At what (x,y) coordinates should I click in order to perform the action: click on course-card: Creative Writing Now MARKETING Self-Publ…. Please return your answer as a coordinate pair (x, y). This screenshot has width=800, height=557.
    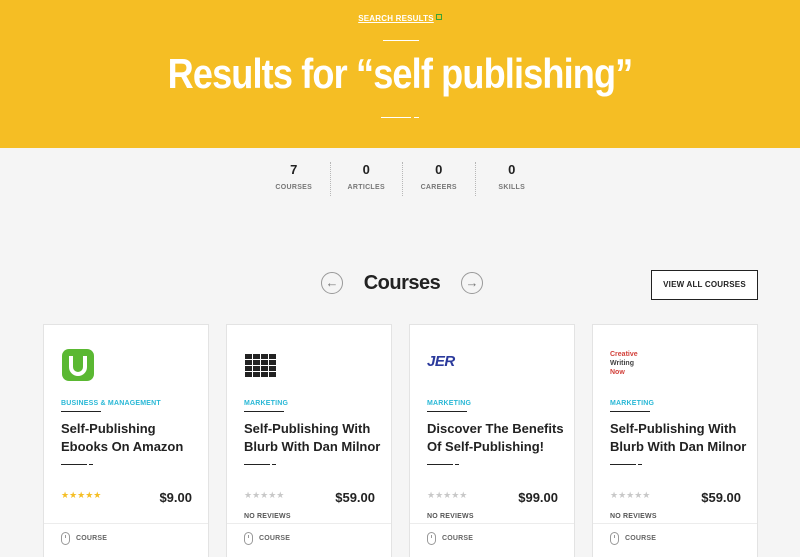
    Looking at the image, I should click on (675, 440).